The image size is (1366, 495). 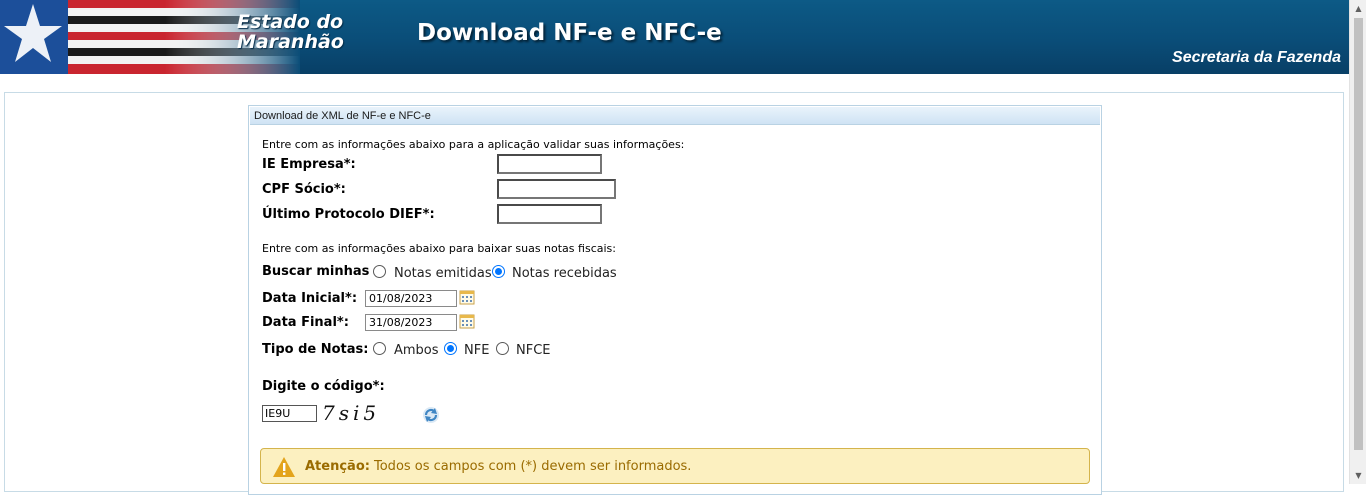 I want to click on alert-title: Atenção:, so click(x=337, y=466).